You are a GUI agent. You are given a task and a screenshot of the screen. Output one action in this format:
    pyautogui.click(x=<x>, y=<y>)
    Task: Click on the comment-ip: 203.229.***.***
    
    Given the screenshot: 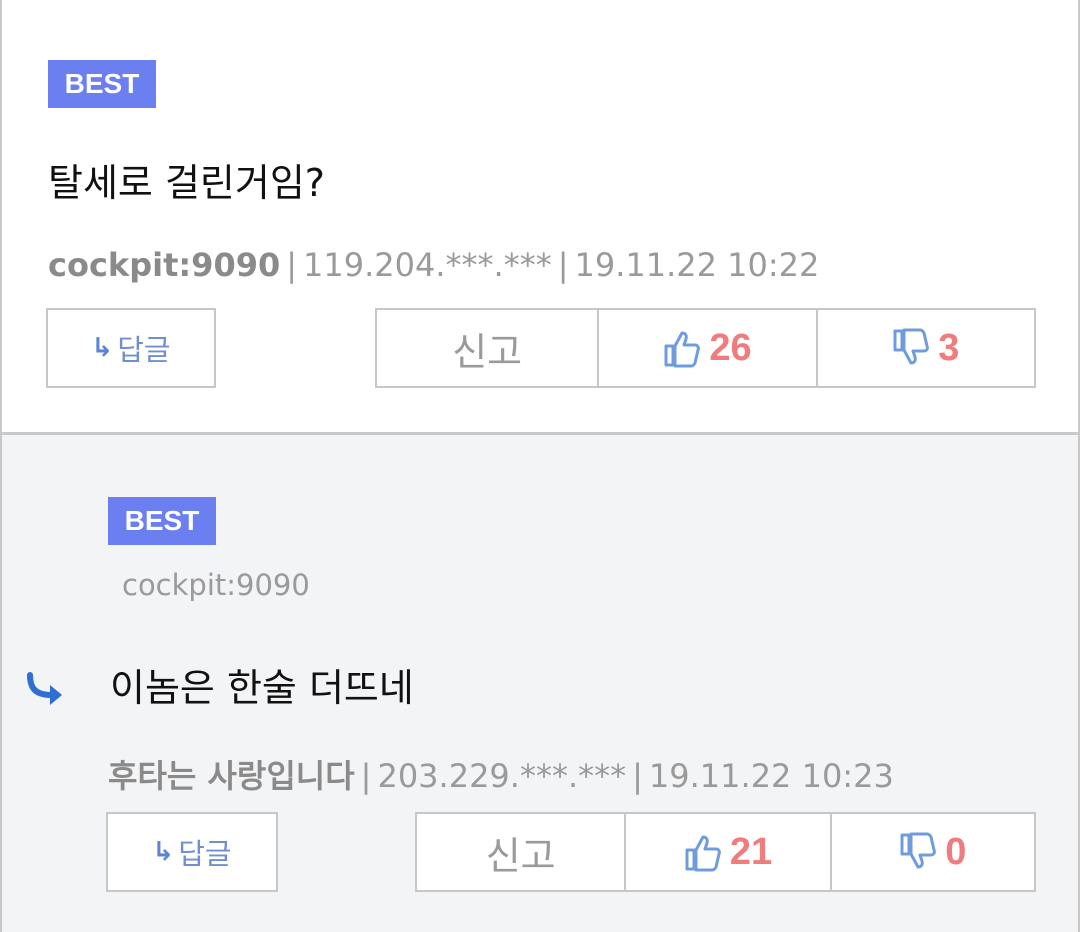 What is the action you would take?
    pyautogui.click(x=502, y=776)
    